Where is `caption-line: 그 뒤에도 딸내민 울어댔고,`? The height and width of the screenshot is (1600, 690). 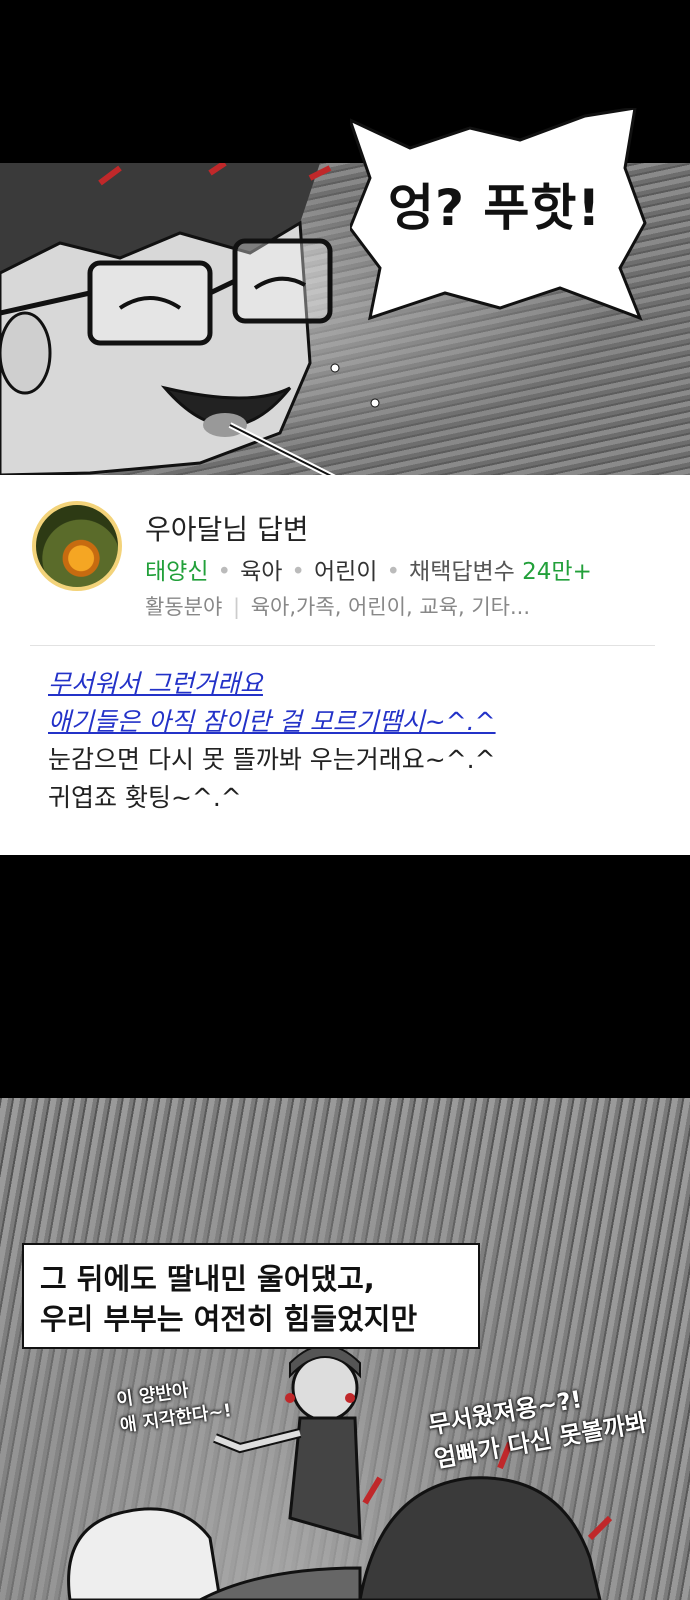
caption-line: 그 뒤에도 딸내민 울어댔고, is located at coordinates (207, 1279).